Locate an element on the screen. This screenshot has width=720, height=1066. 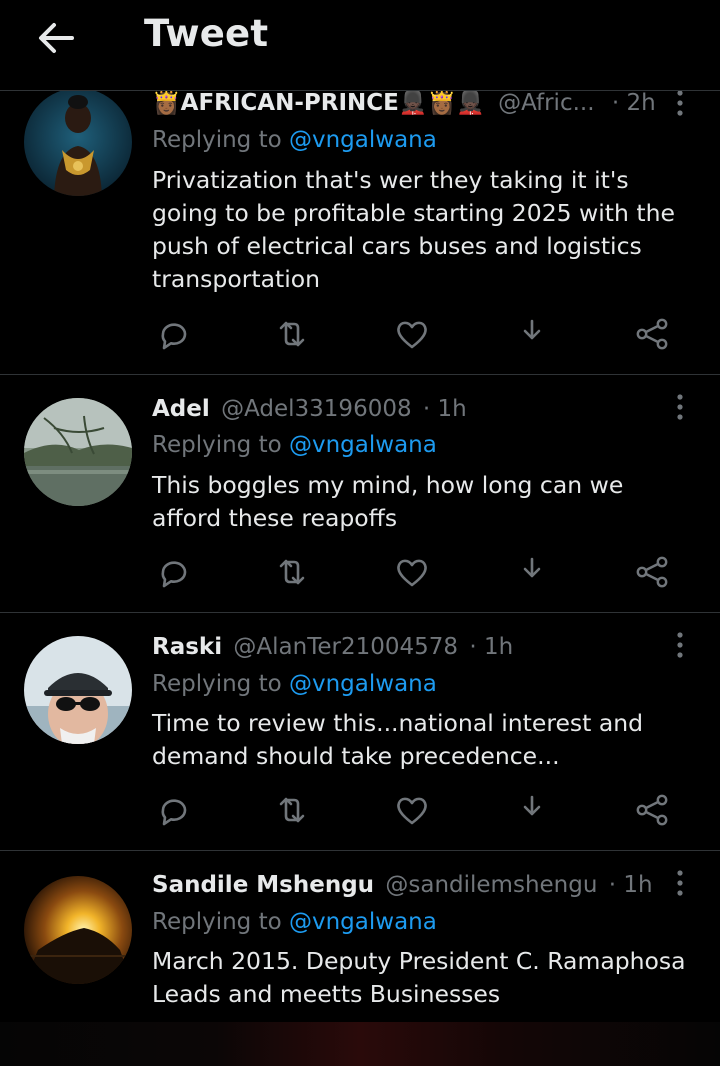
handle: @AlanTer21004578 is located at coordinates (345, 647).